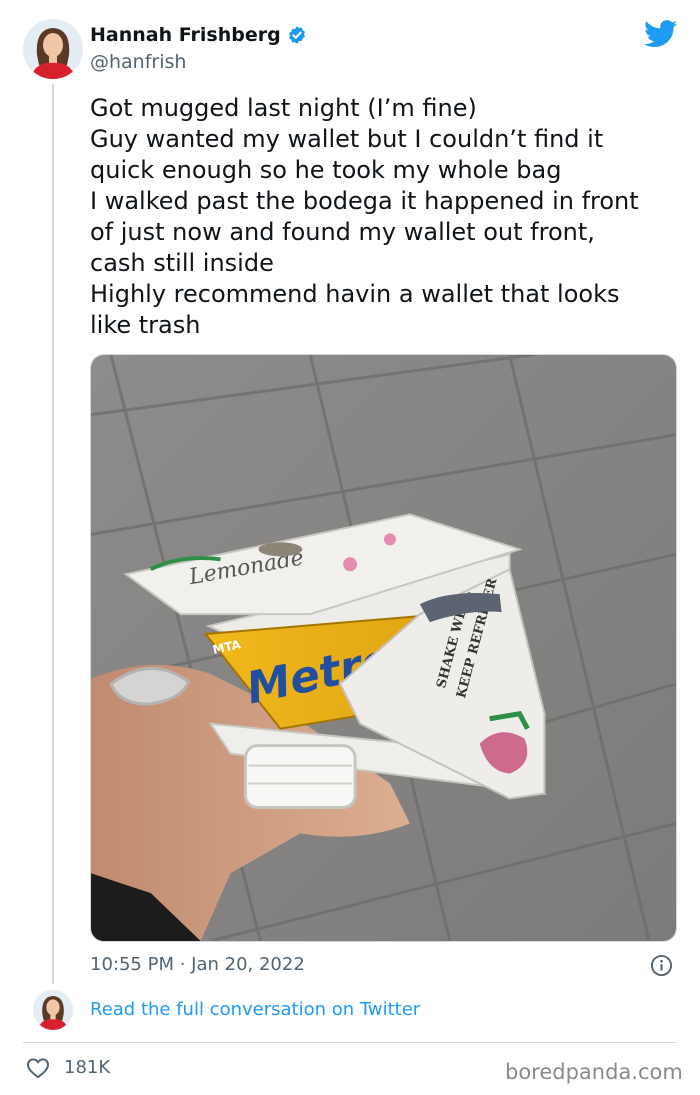  I want to click on tweet-timestamp: 10:55 PM · Jan 20, 2022, so click(197, 965).